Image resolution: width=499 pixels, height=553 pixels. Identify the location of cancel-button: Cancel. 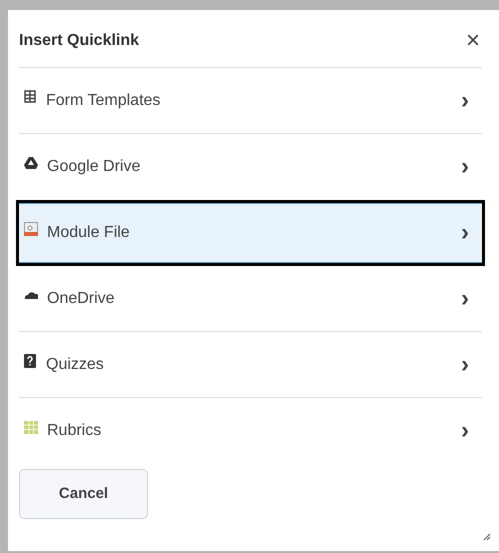
(83, 494).